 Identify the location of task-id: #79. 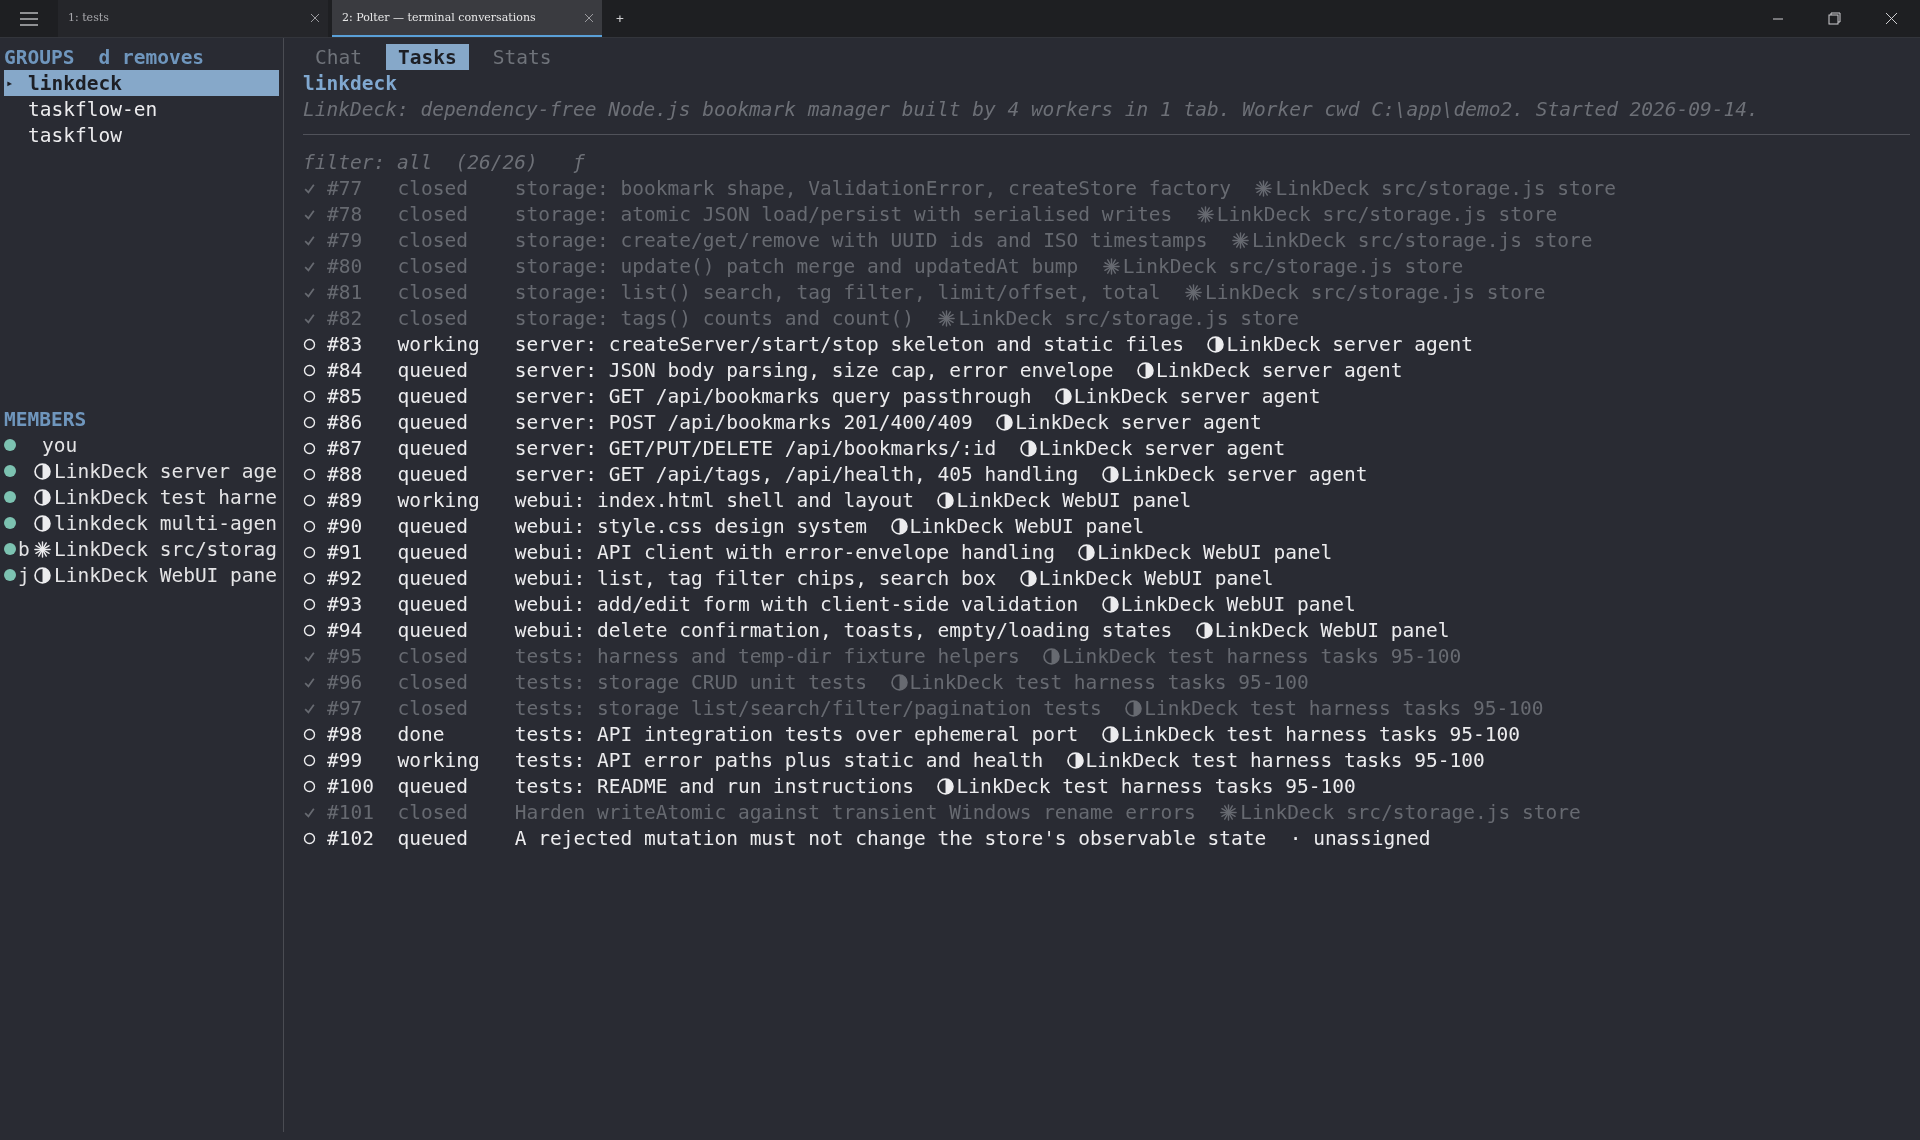
(345, 240).